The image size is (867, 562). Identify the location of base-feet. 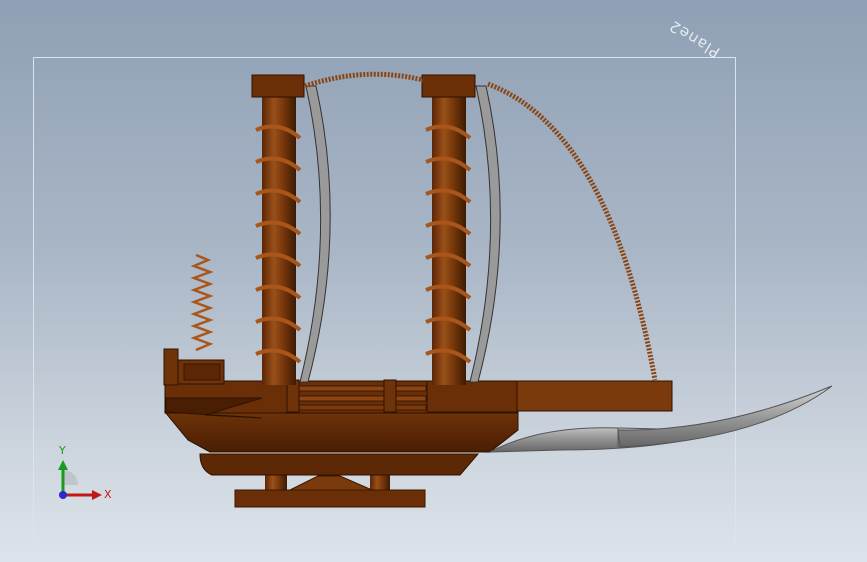
(330, 489).